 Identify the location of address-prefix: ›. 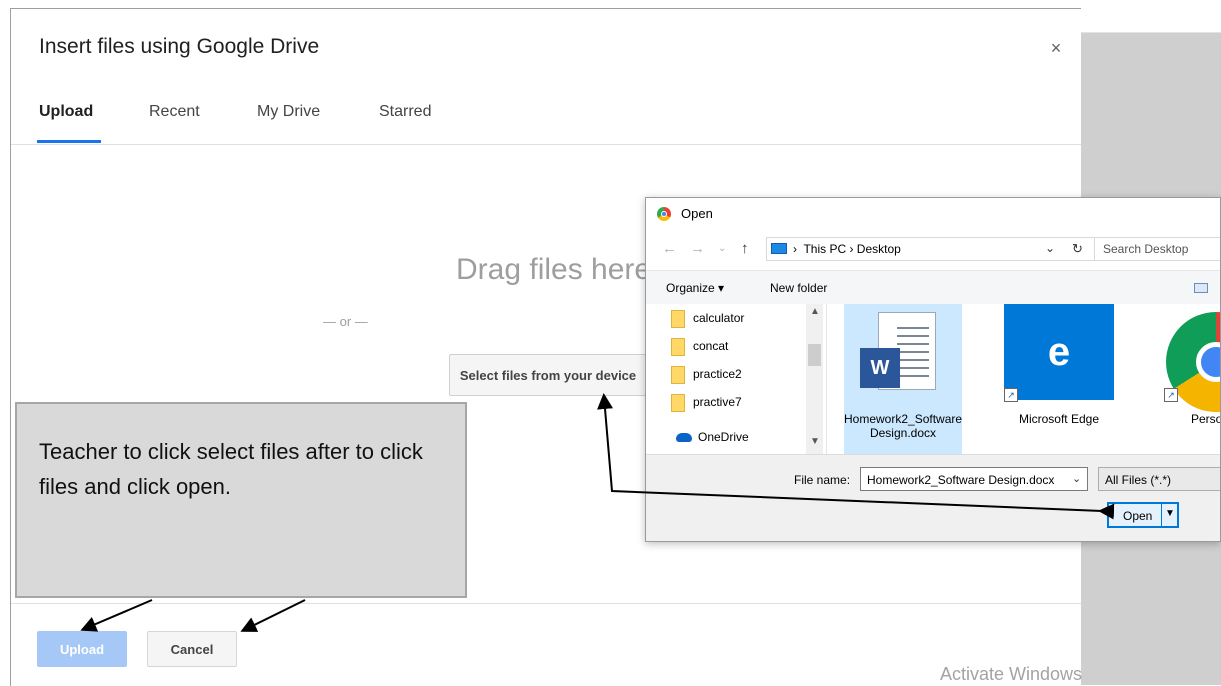
(795, 249).